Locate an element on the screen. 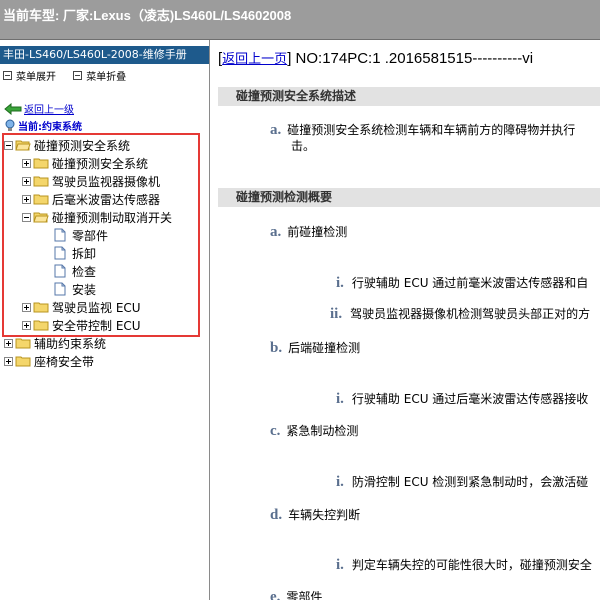  list-marker: c. is located at coordinates (275, 431).